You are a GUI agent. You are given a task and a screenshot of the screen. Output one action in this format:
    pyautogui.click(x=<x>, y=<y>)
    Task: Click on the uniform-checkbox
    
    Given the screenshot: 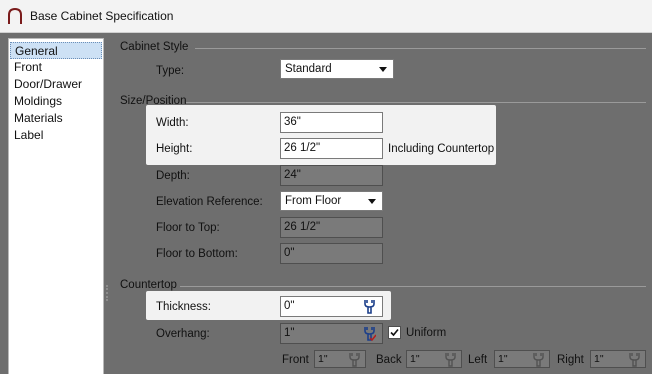 What is the action you would take?
    pyautogui.click(x=394, y=332)
    